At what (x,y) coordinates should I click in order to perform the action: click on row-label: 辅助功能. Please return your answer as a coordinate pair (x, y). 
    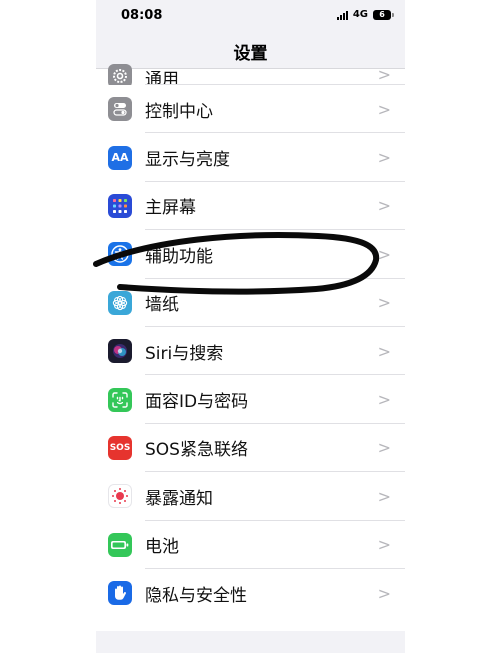
    Looking at the image, I should click on (179, 256).